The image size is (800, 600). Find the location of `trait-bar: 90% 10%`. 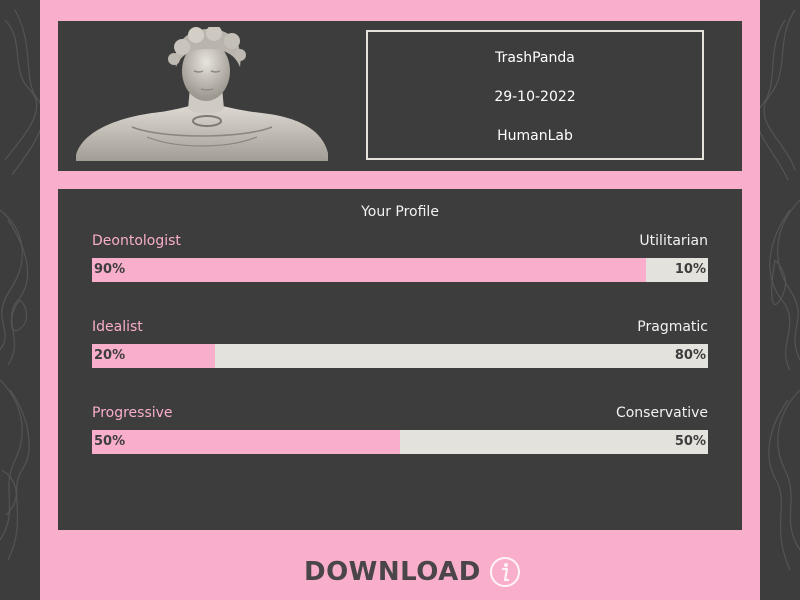

trait-bar: 90% 10% is located at coordinates (400, 270).